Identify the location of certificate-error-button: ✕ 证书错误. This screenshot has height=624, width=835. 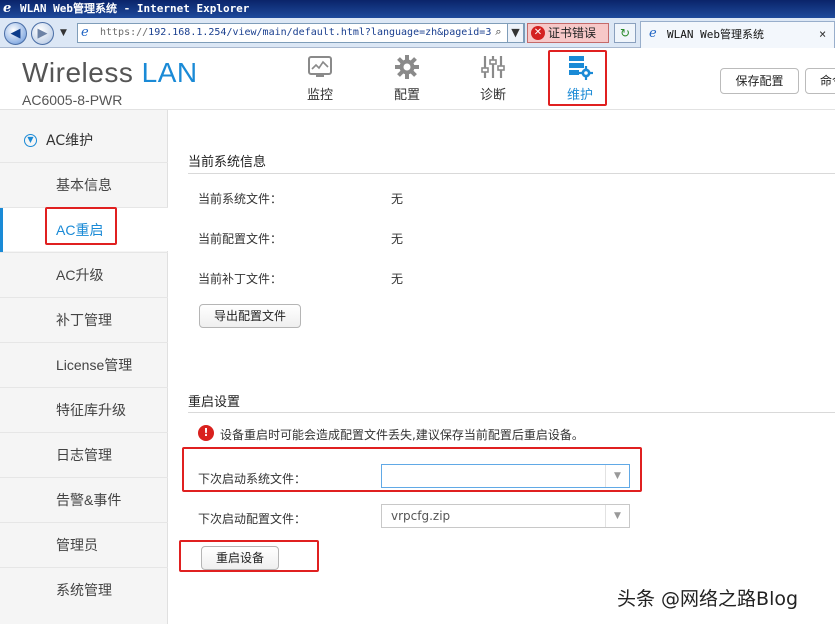
(568, 33).